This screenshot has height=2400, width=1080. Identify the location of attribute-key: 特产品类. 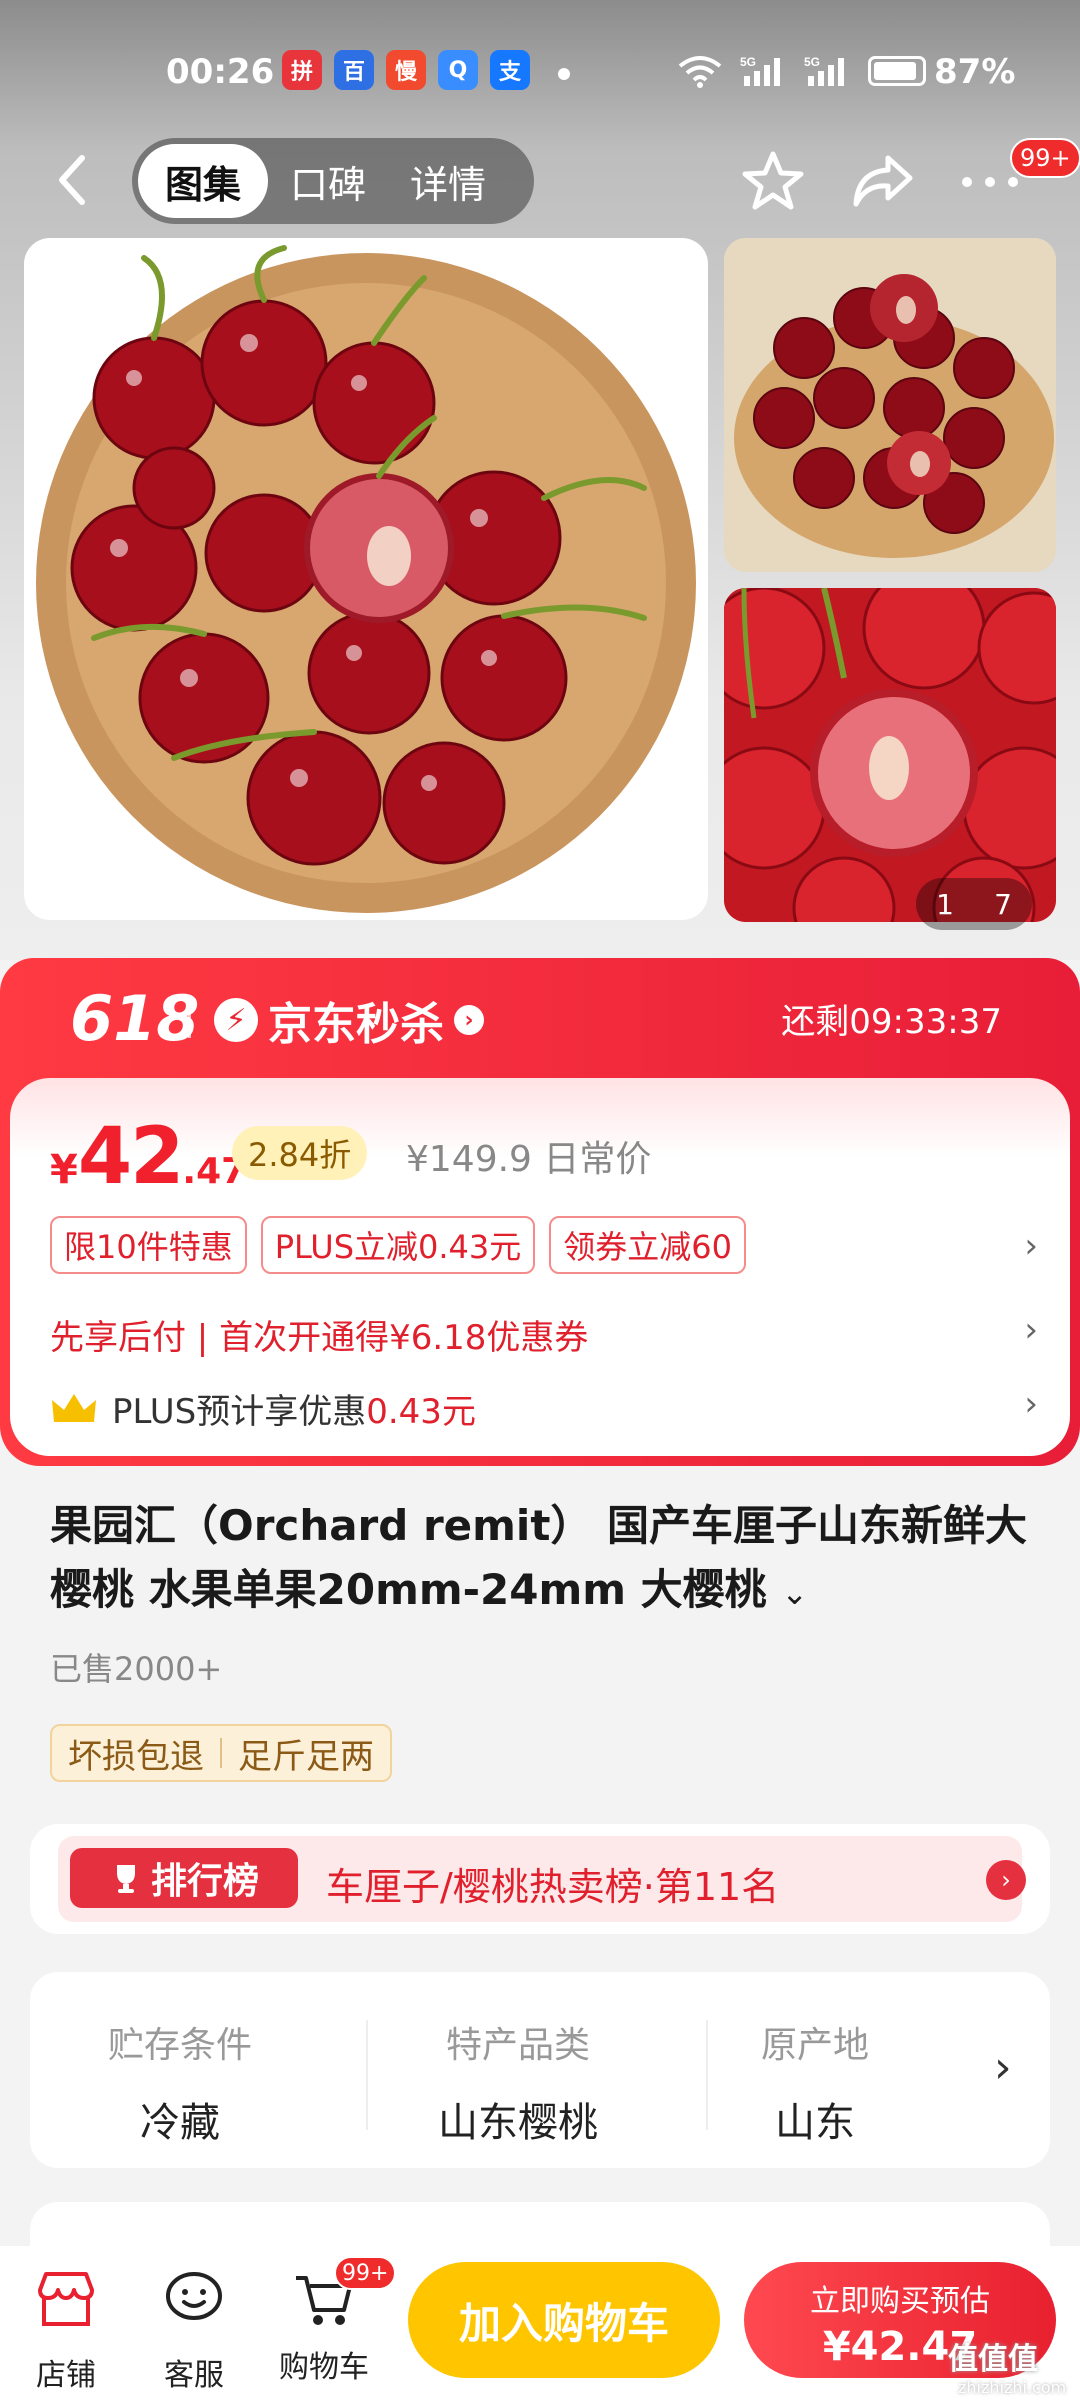
(517, 2045).